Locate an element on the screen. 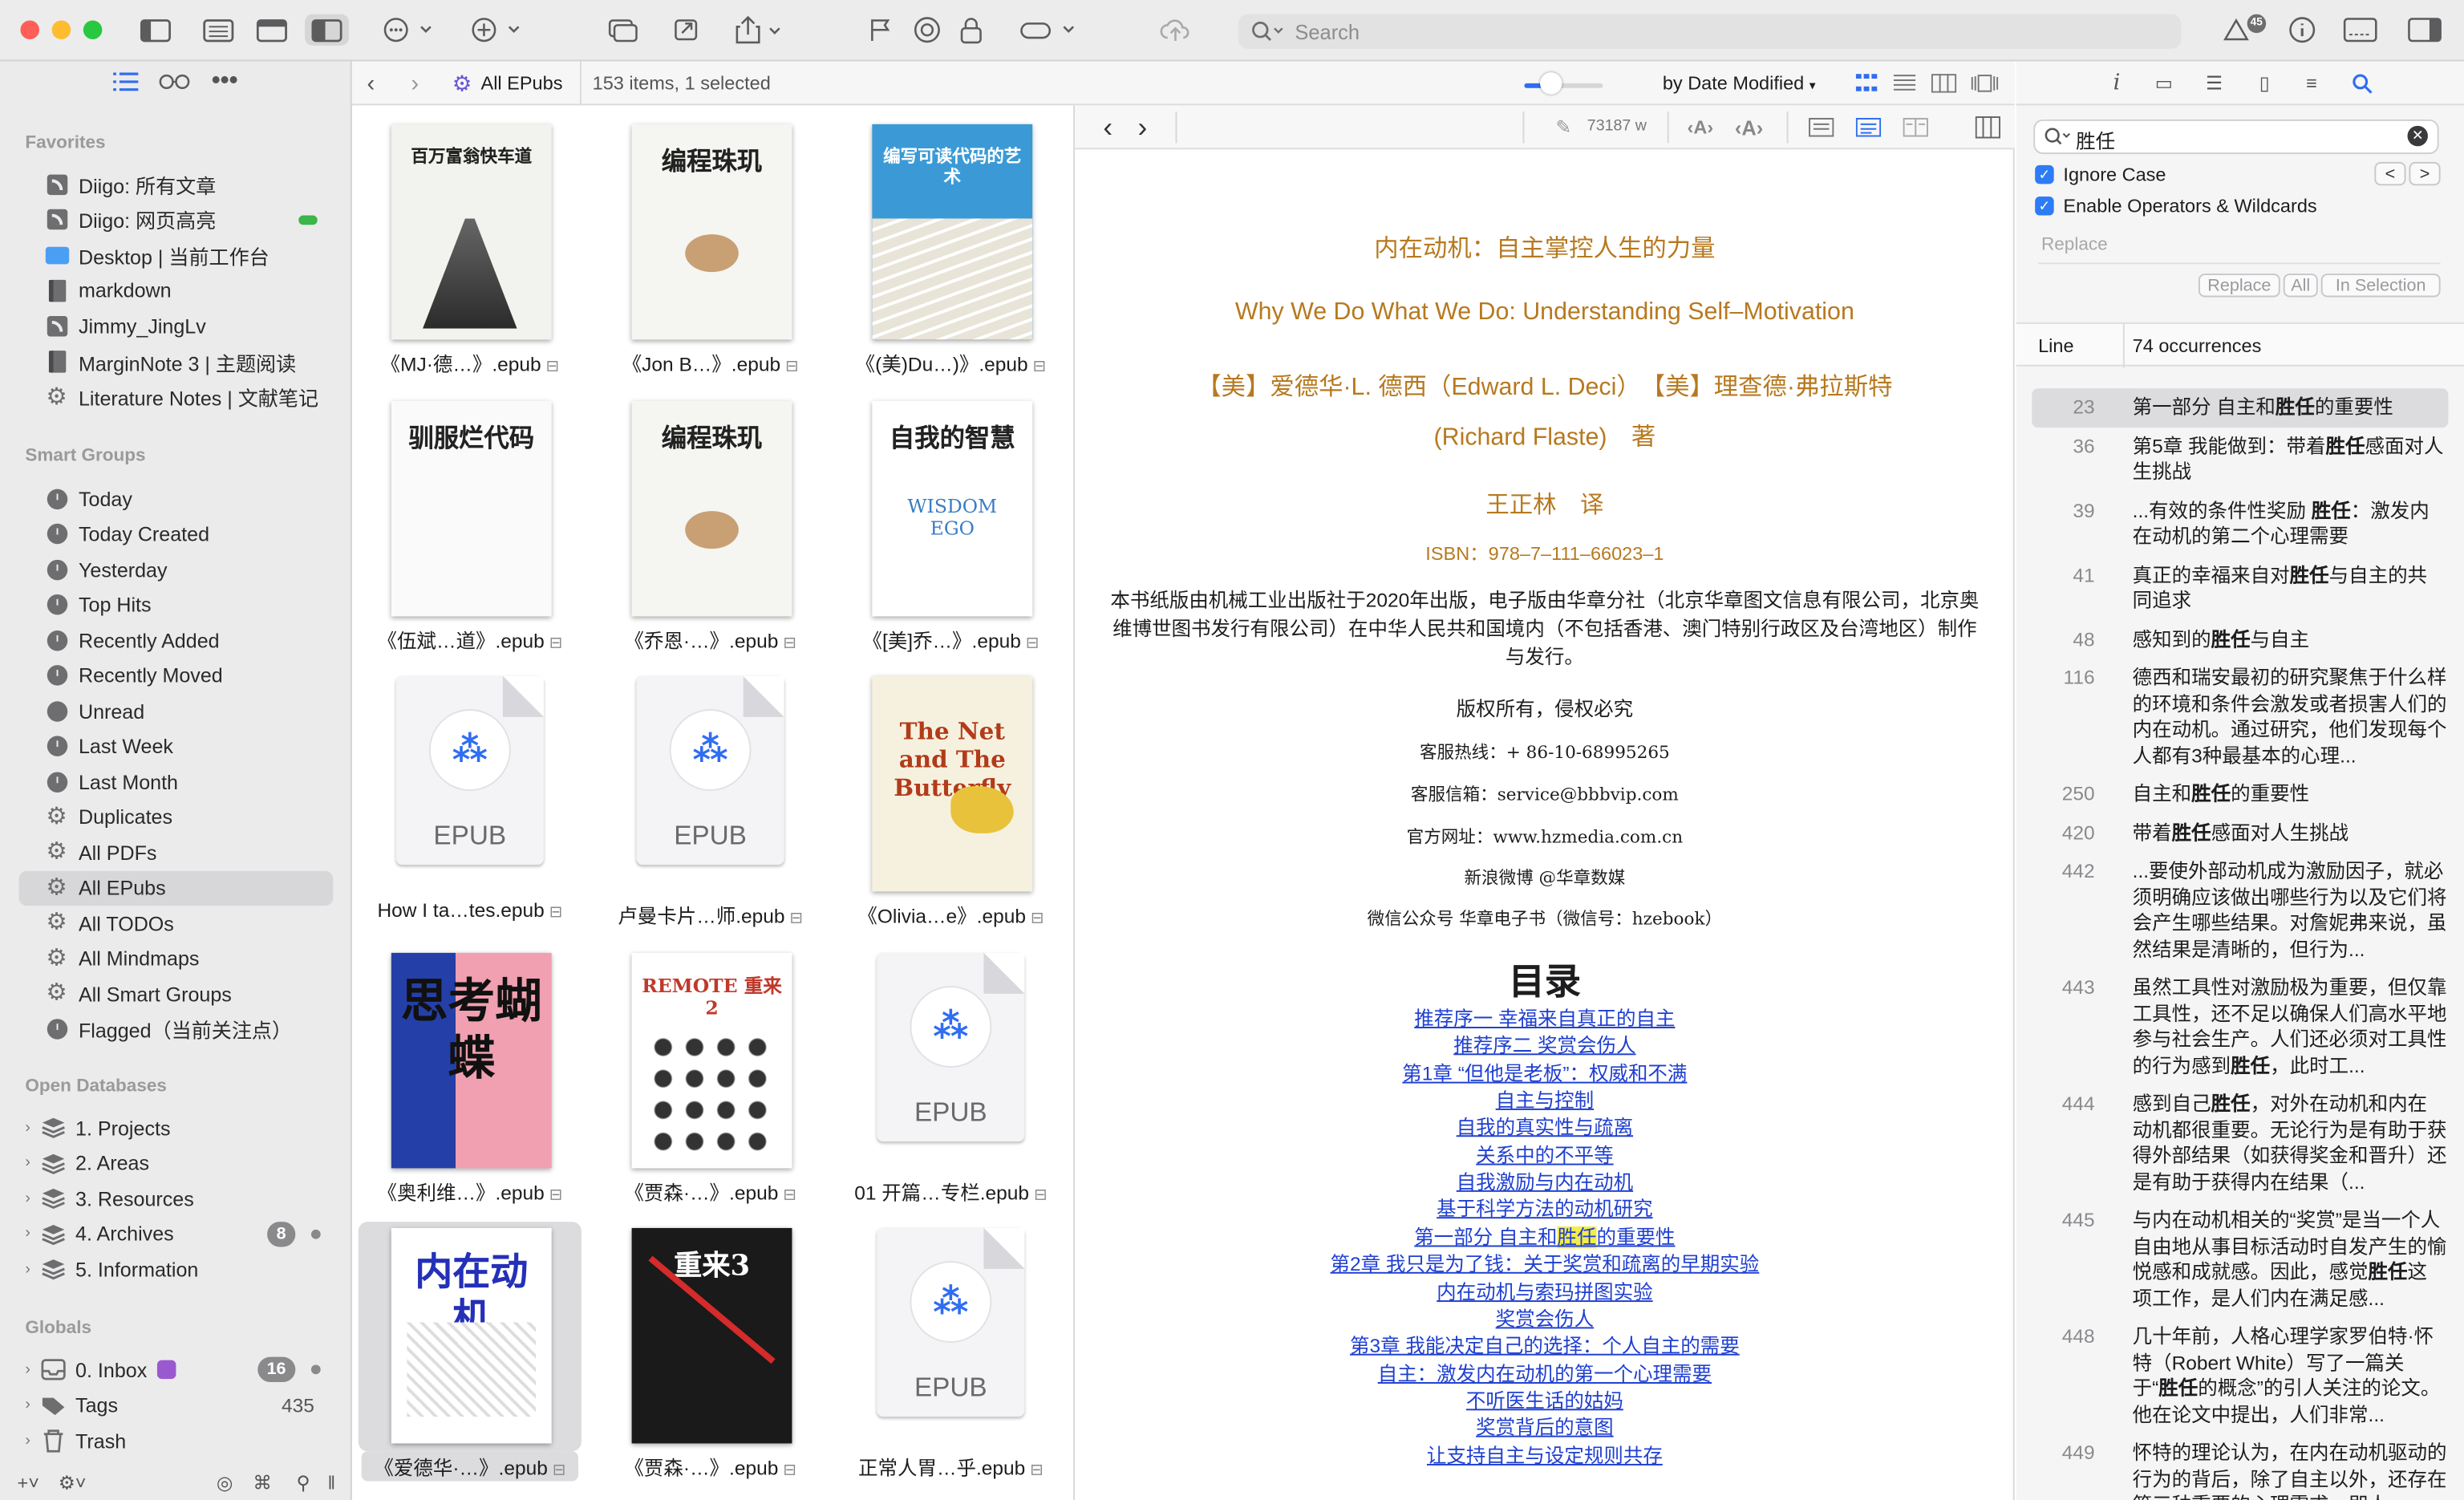 This screenshot has width=2464, height=1500. lock-icon is located at coordinates (971, 30).